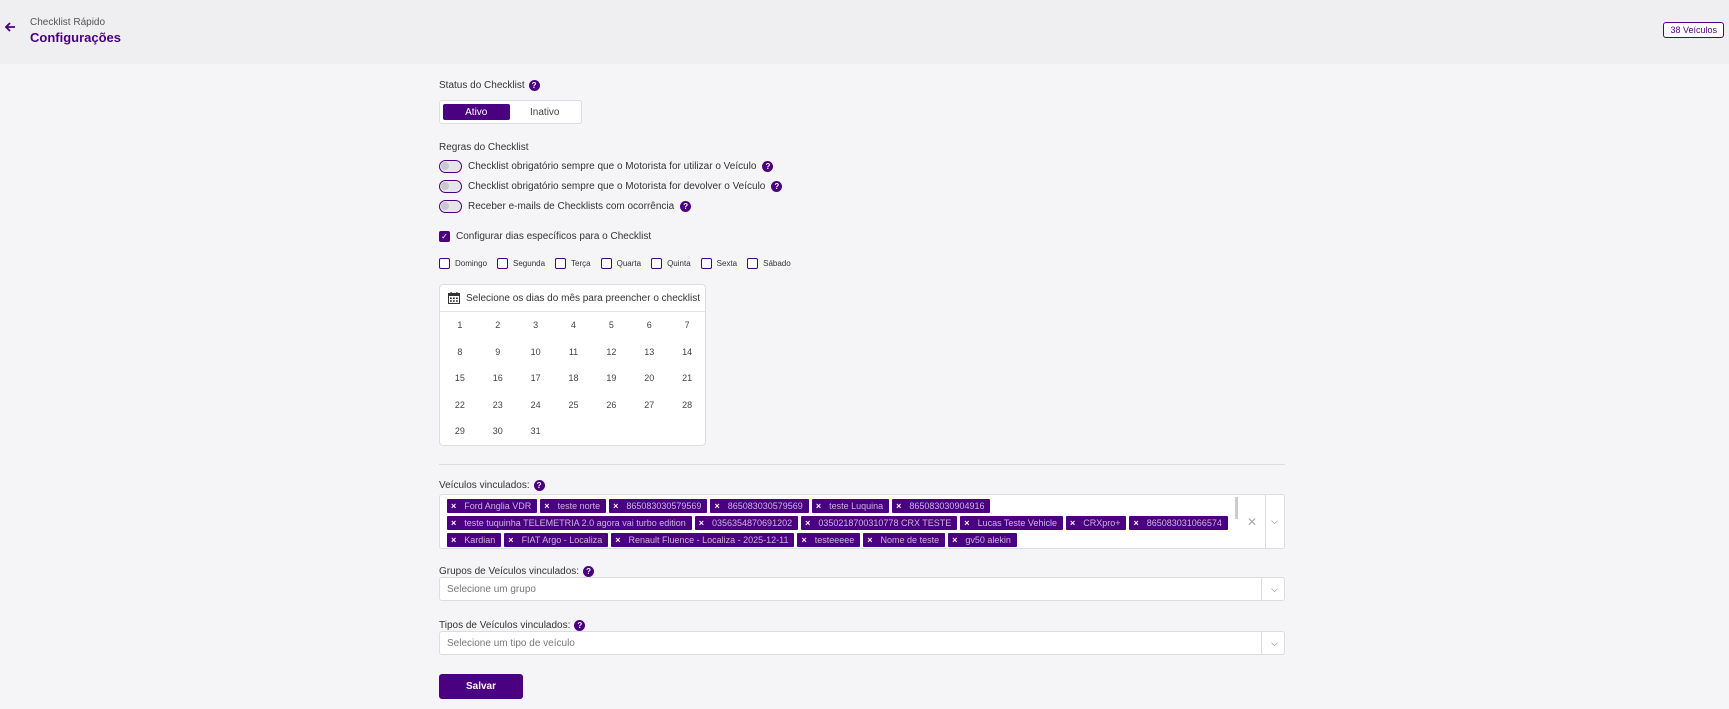 The width and height of the screenshot is (1729, 709). Describe the element at coordinates (573, 263) in the screenshot. I see `weekday-tuesday: Terça` at that location.